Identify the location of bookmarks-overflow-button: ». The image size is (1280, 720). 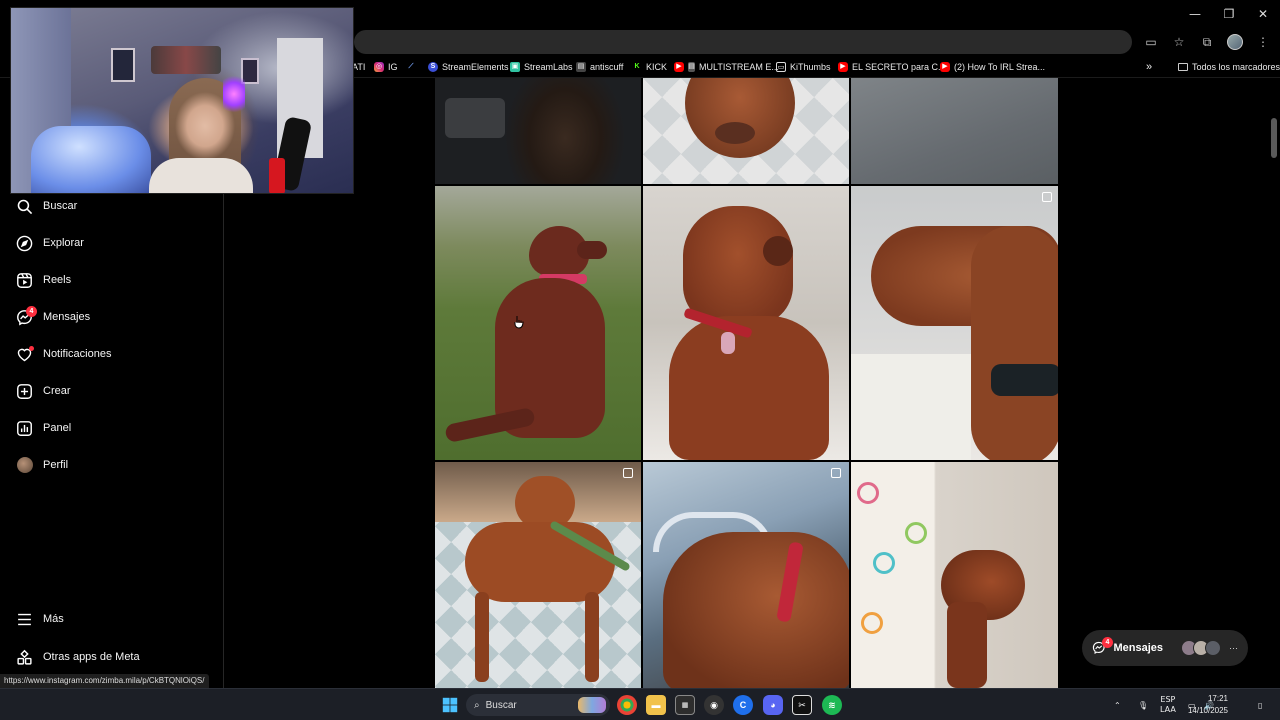
(1149, 67).